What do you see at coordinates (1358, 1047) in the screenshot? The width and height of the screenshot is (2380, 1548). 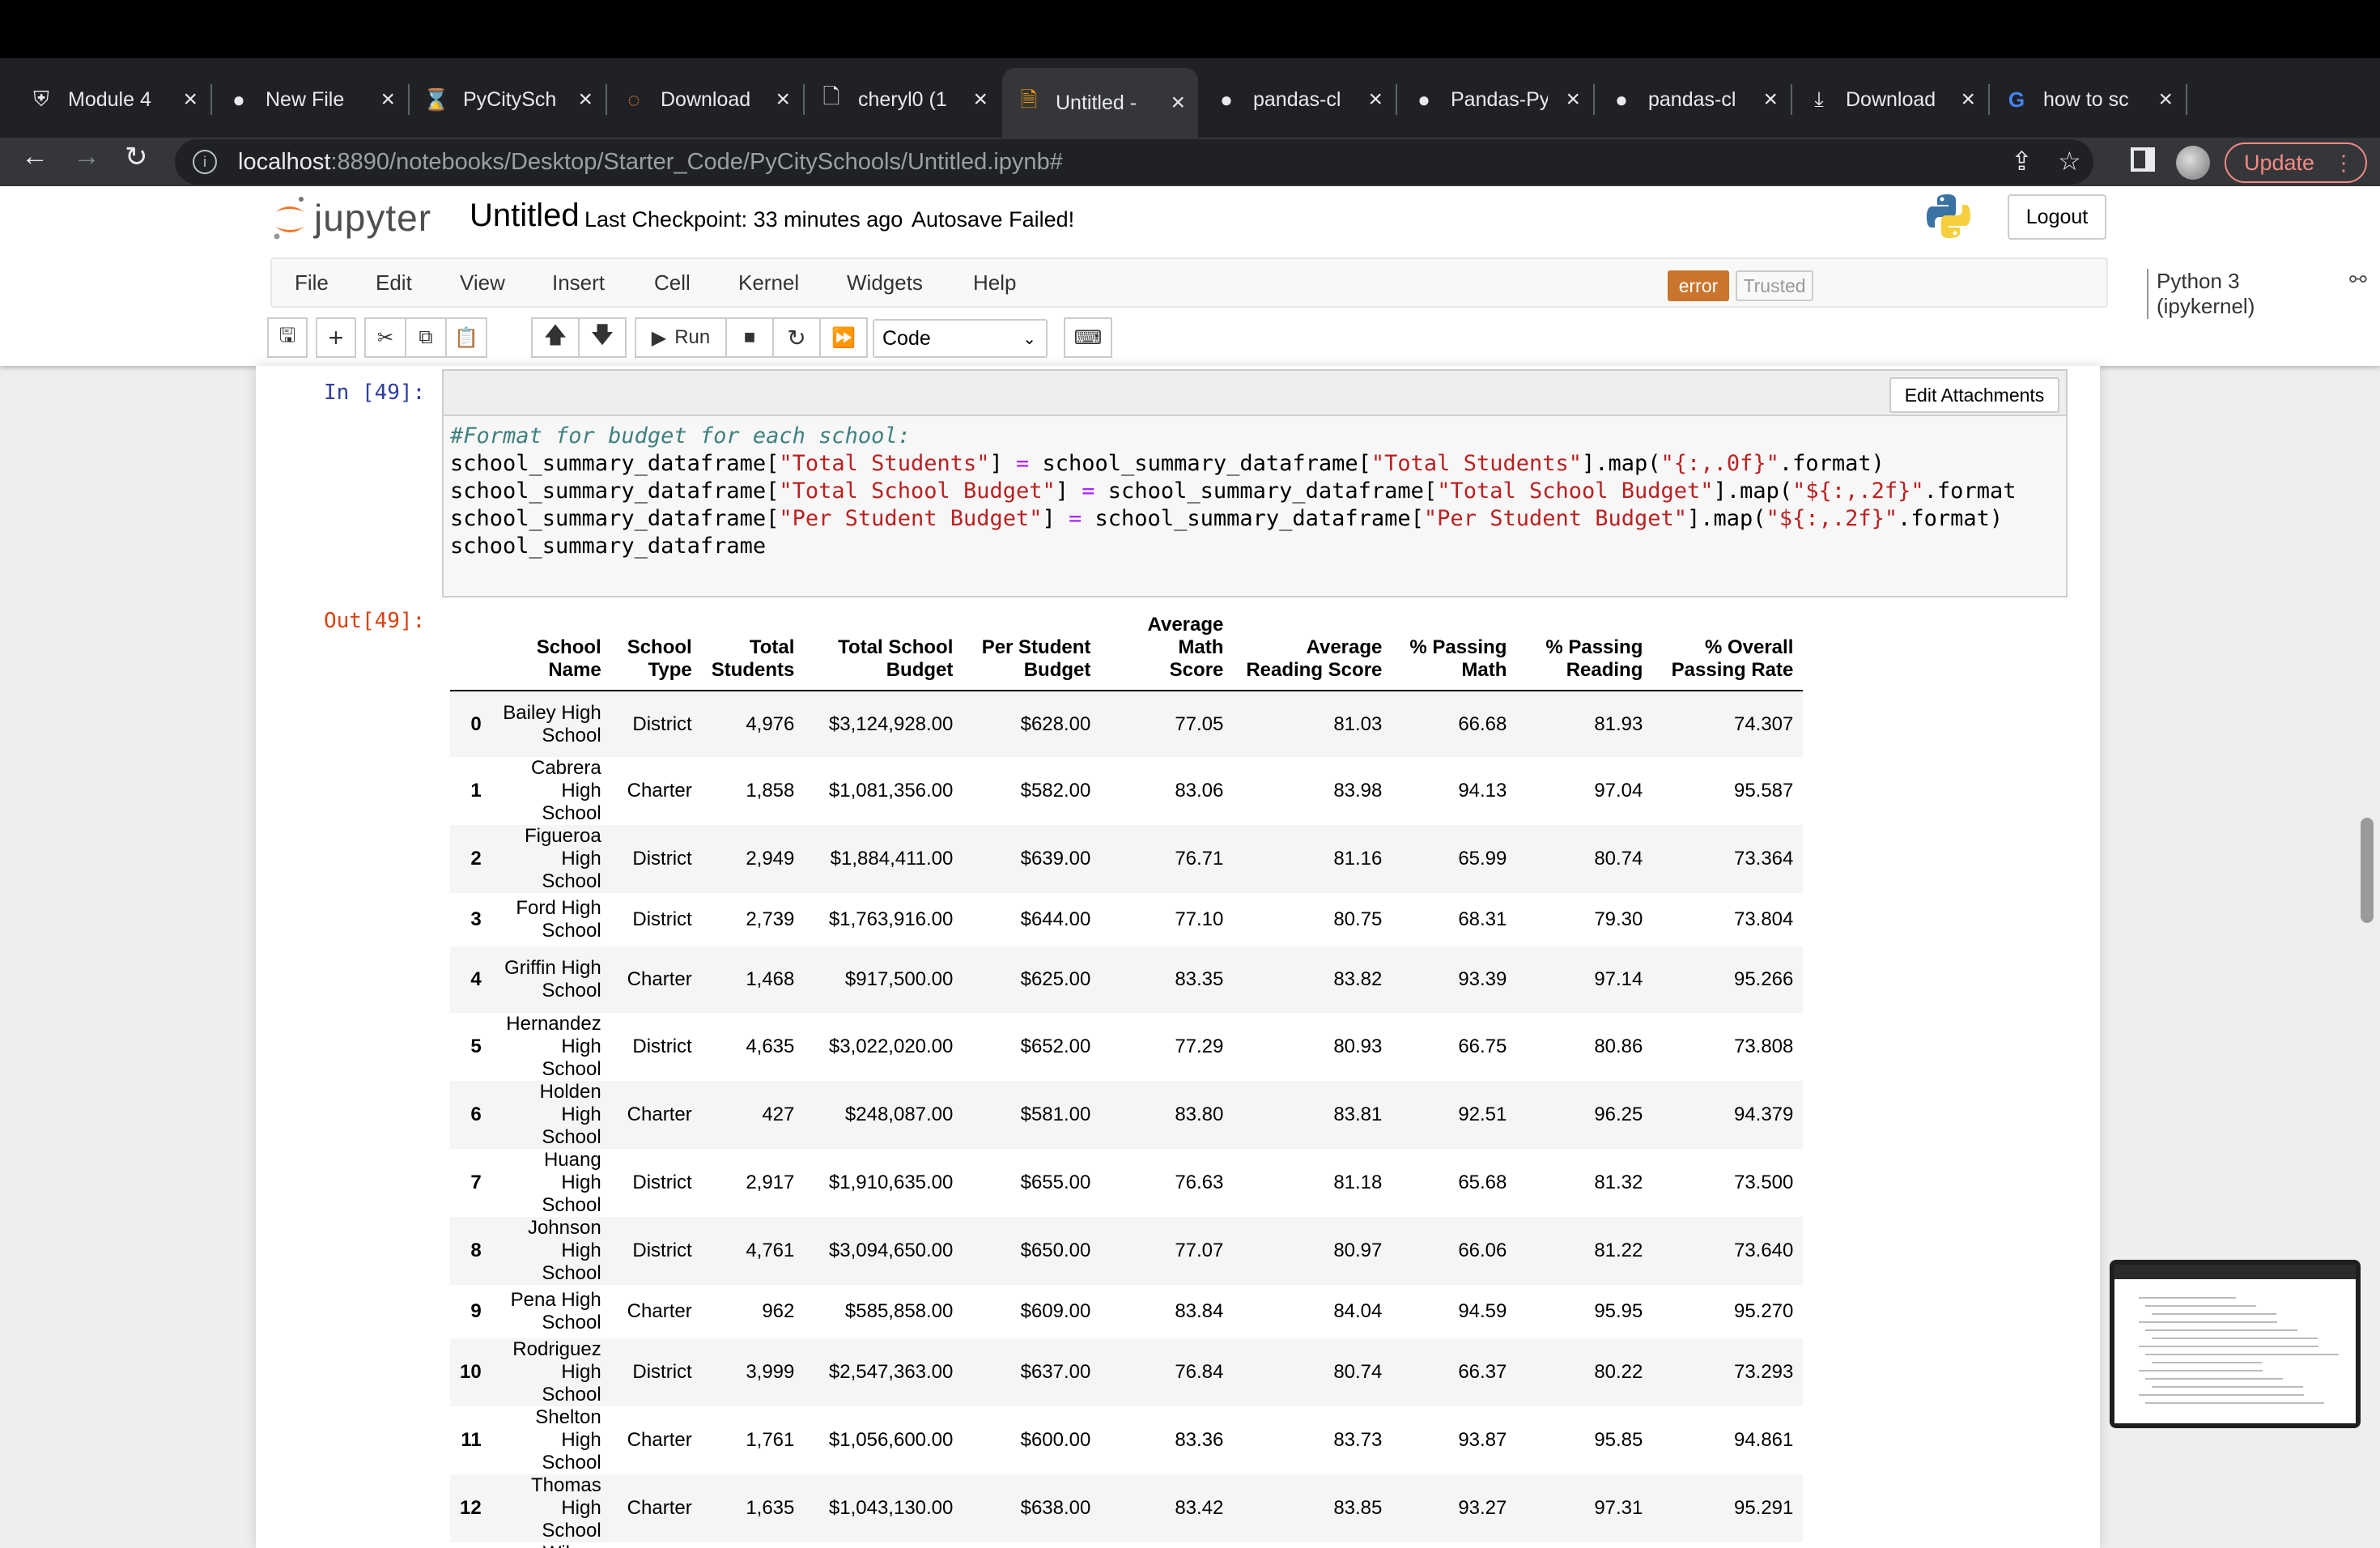 I see `table-cell: 80.93` at bounding box center [1358, 1047].